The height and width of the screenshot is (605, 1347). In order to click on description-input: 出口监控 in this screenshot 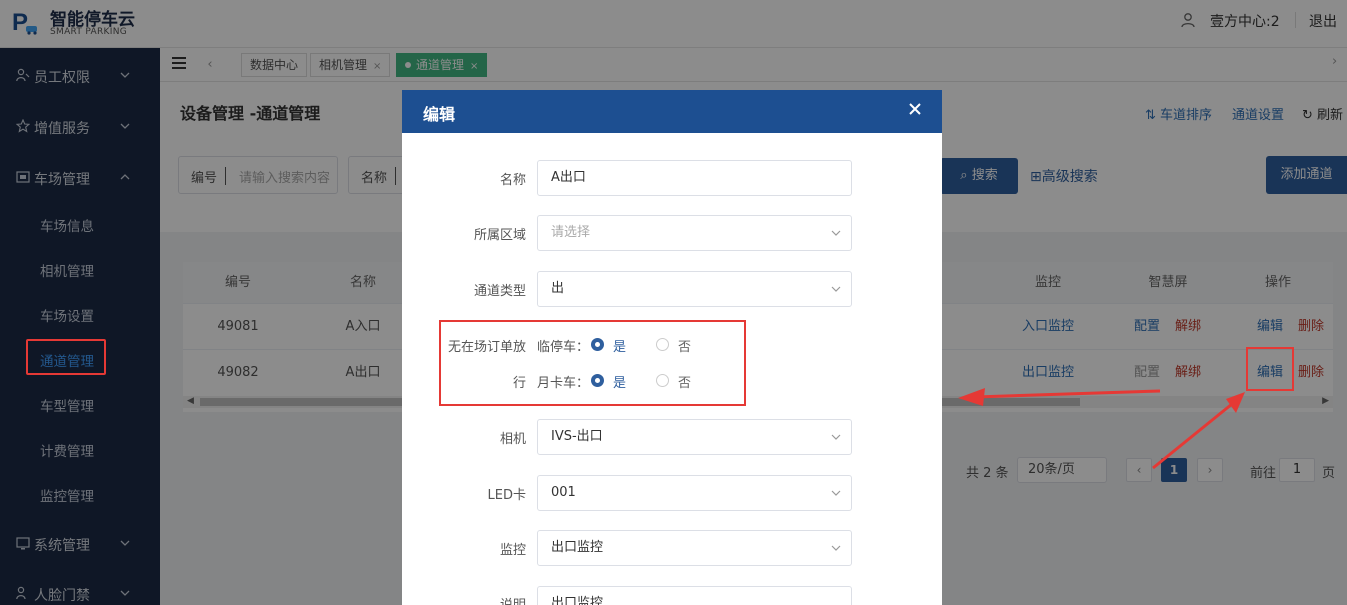, I will do `click(694, 595)`.